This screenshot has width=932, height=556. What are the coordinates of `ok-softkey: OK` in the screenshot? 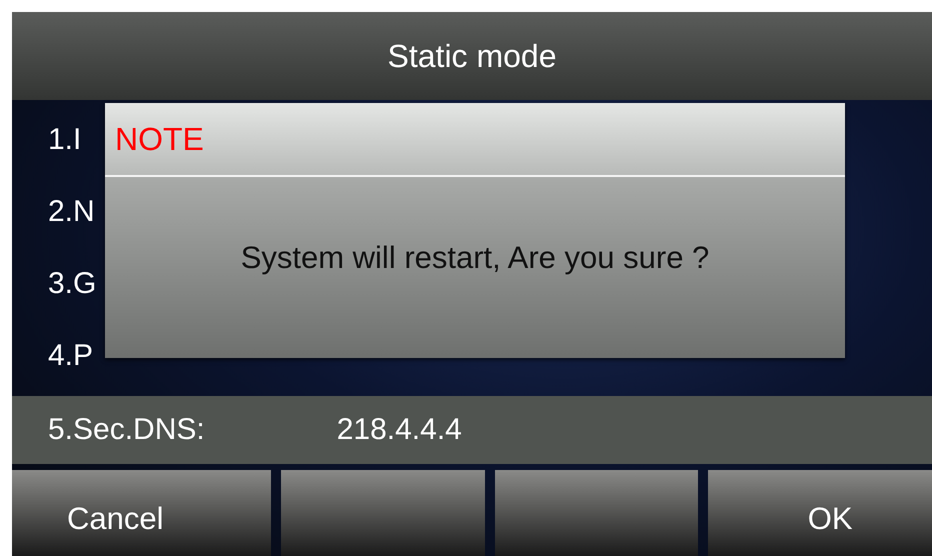 It's located at (820, 513).